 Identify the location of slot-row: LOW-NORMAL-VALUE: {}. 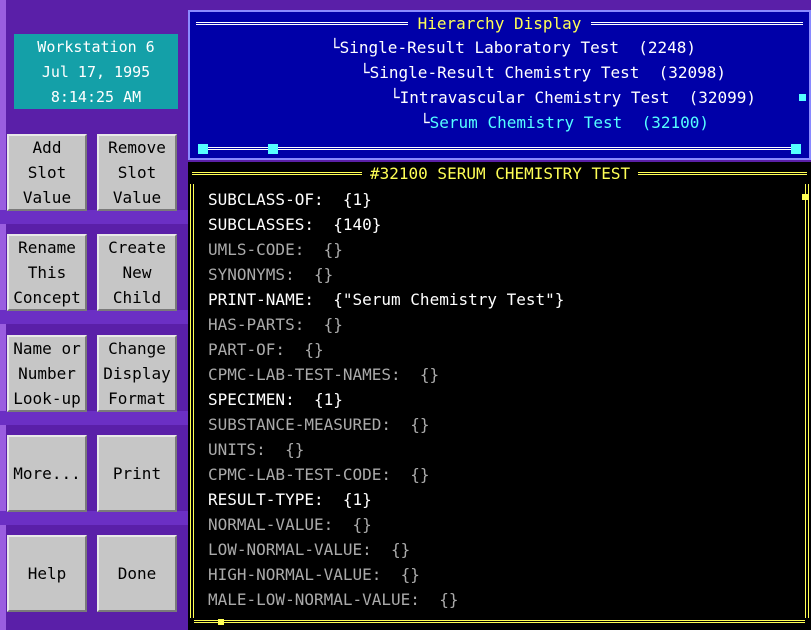
(386, 549).